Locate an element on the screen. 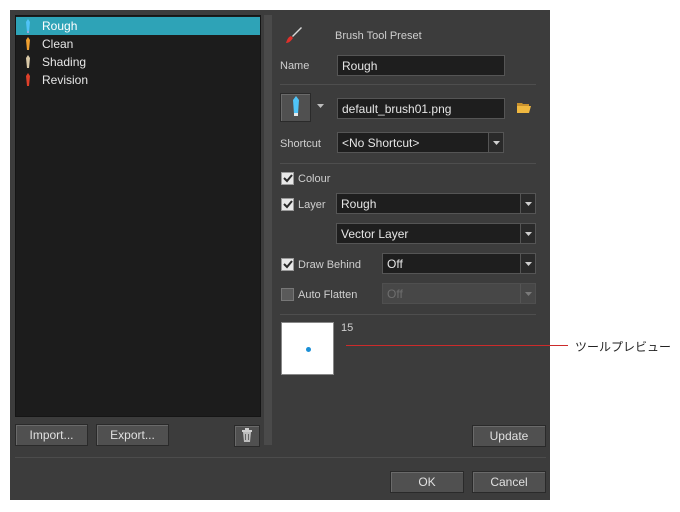  layer-dropdown: Rough is located at coordinates (436, 203).